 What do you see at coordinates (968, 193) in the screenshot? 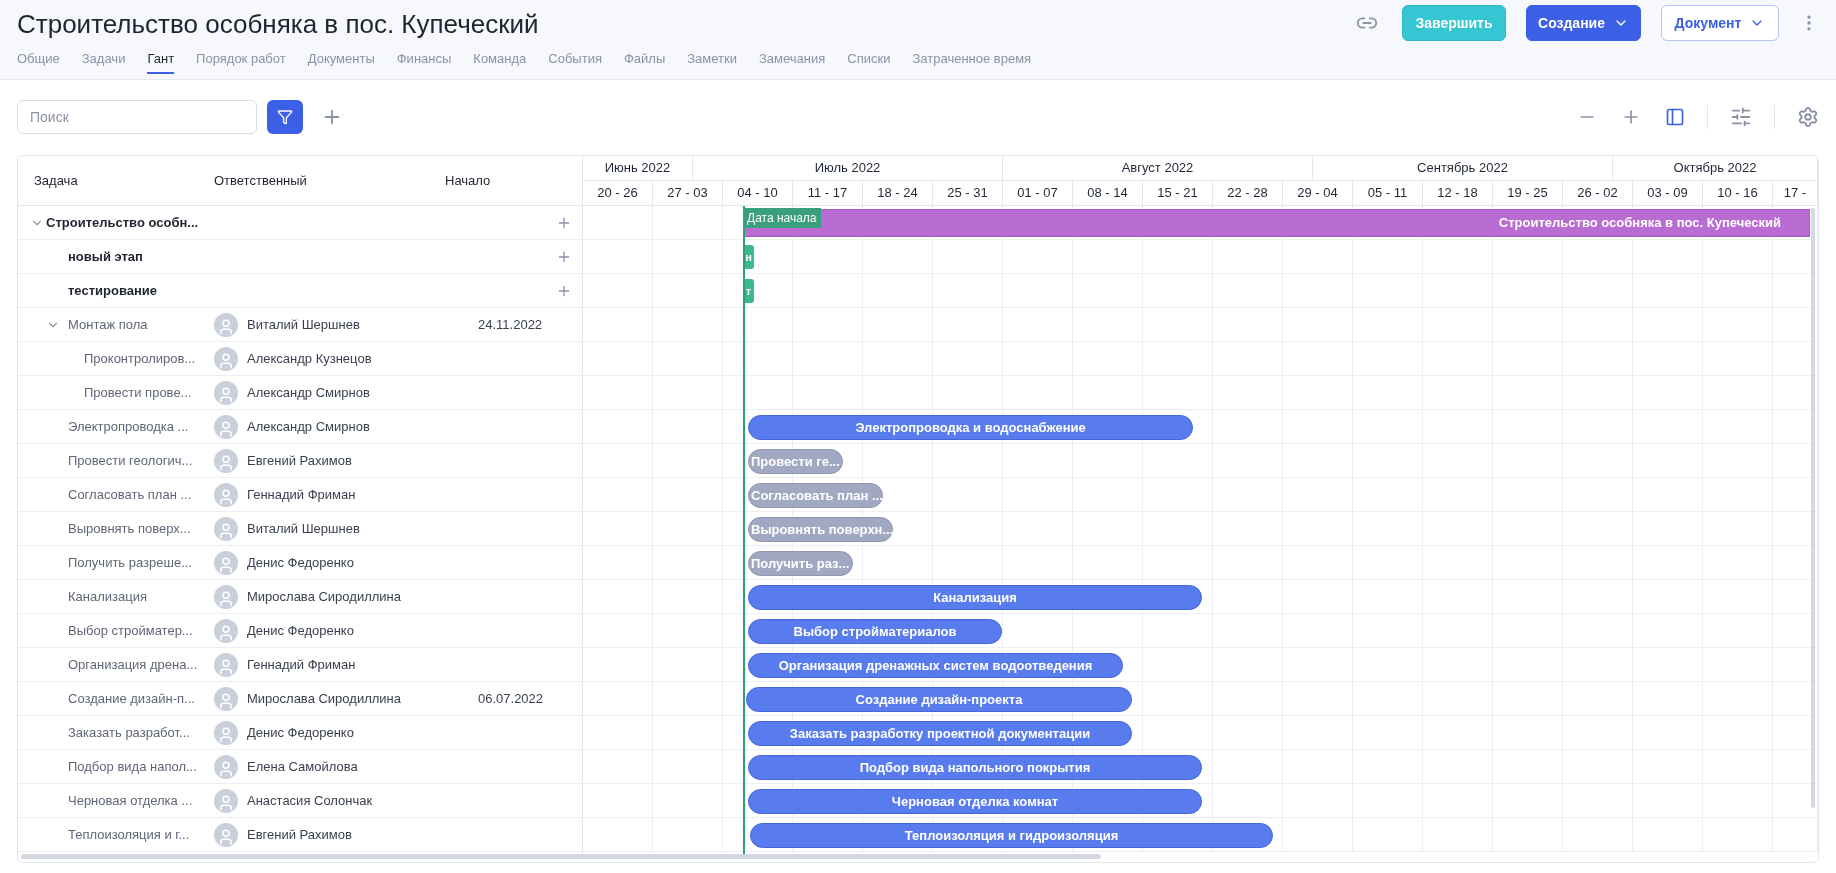
I see `week-label: 25 - 31` at bounding box center [968, 193].